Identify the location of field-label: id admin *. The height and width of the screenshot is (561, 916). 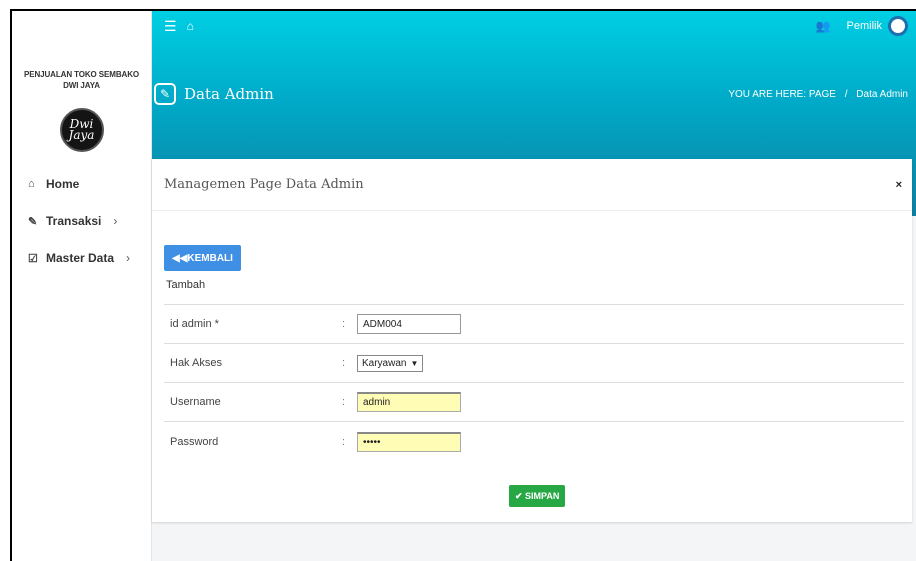
(194, 324).